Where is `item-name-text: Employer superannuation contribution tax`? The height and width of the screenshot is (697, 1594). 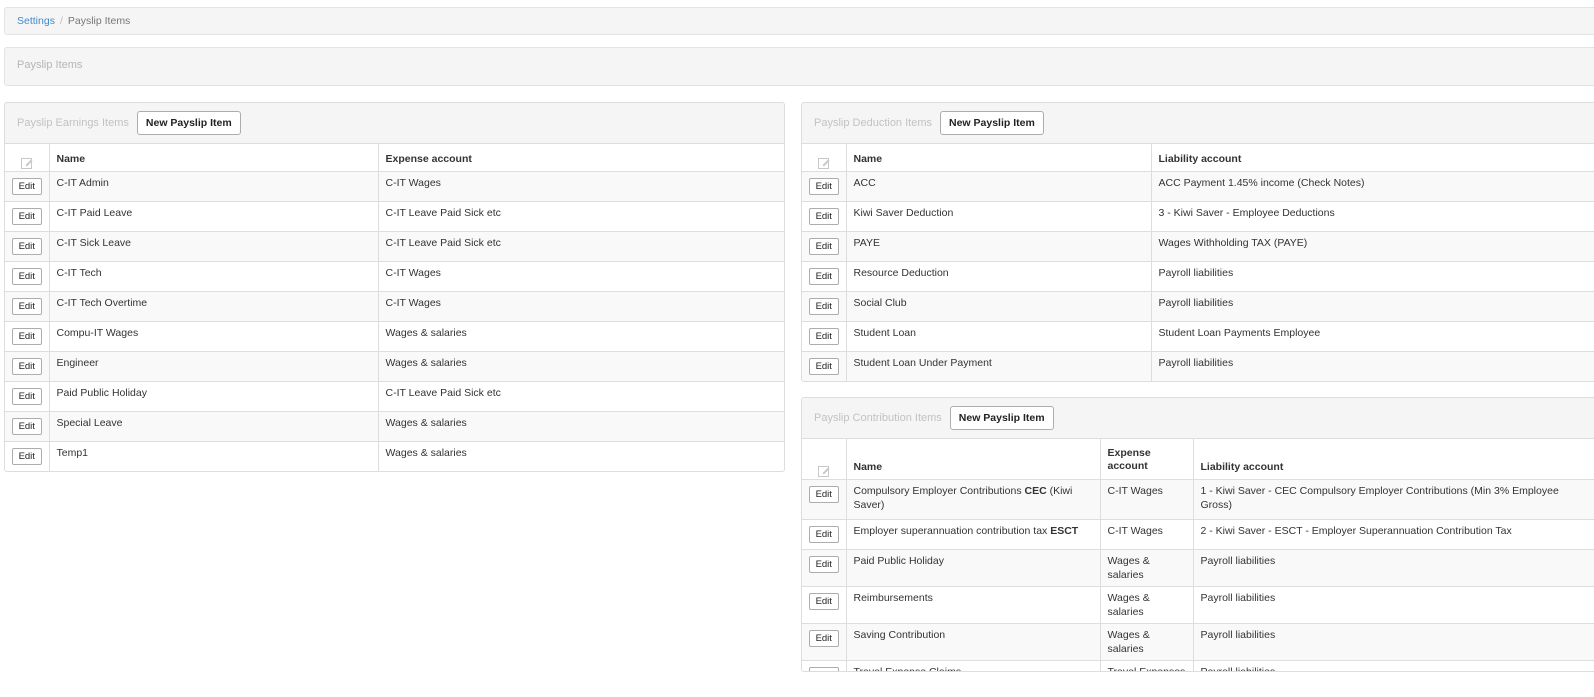
item-name-text: Employer superannuation contribution tax is located at coordinates (952, 530).